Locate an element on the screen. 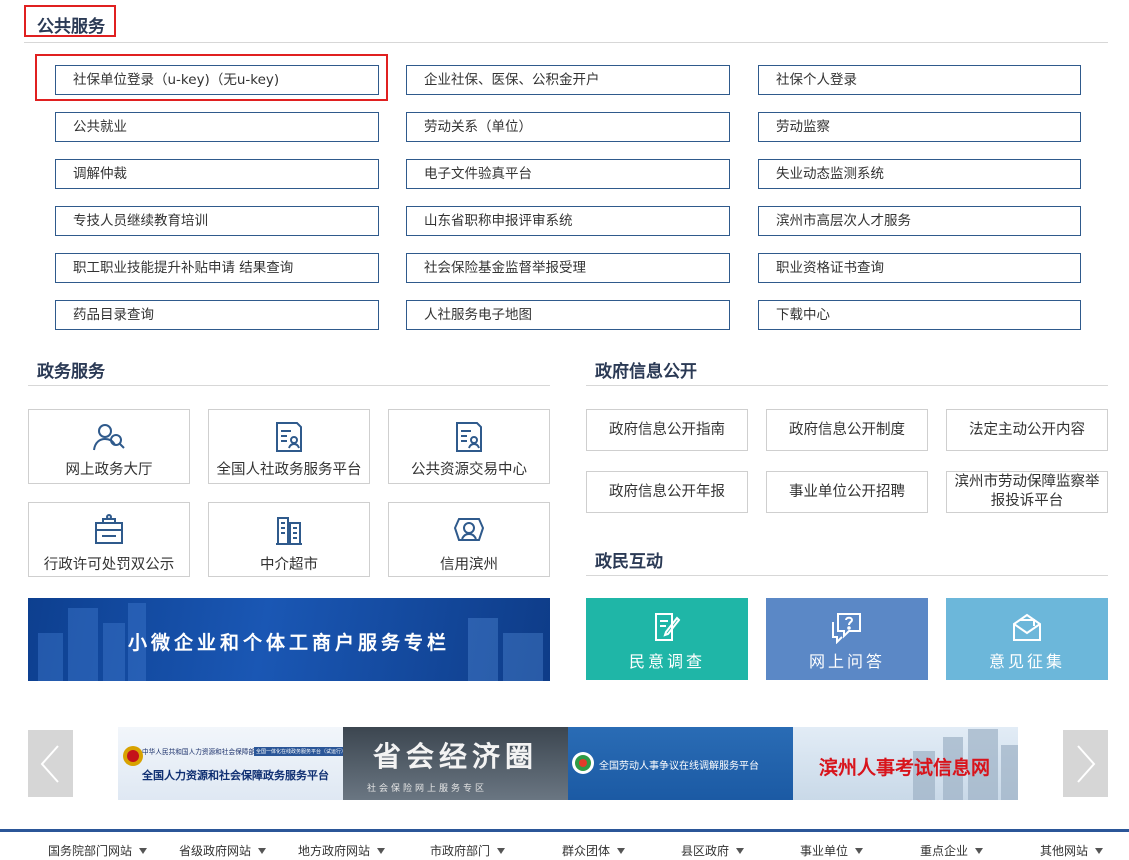  public-service-link: 滨州市高层次人才服务 is located at coordinates (919, 221).